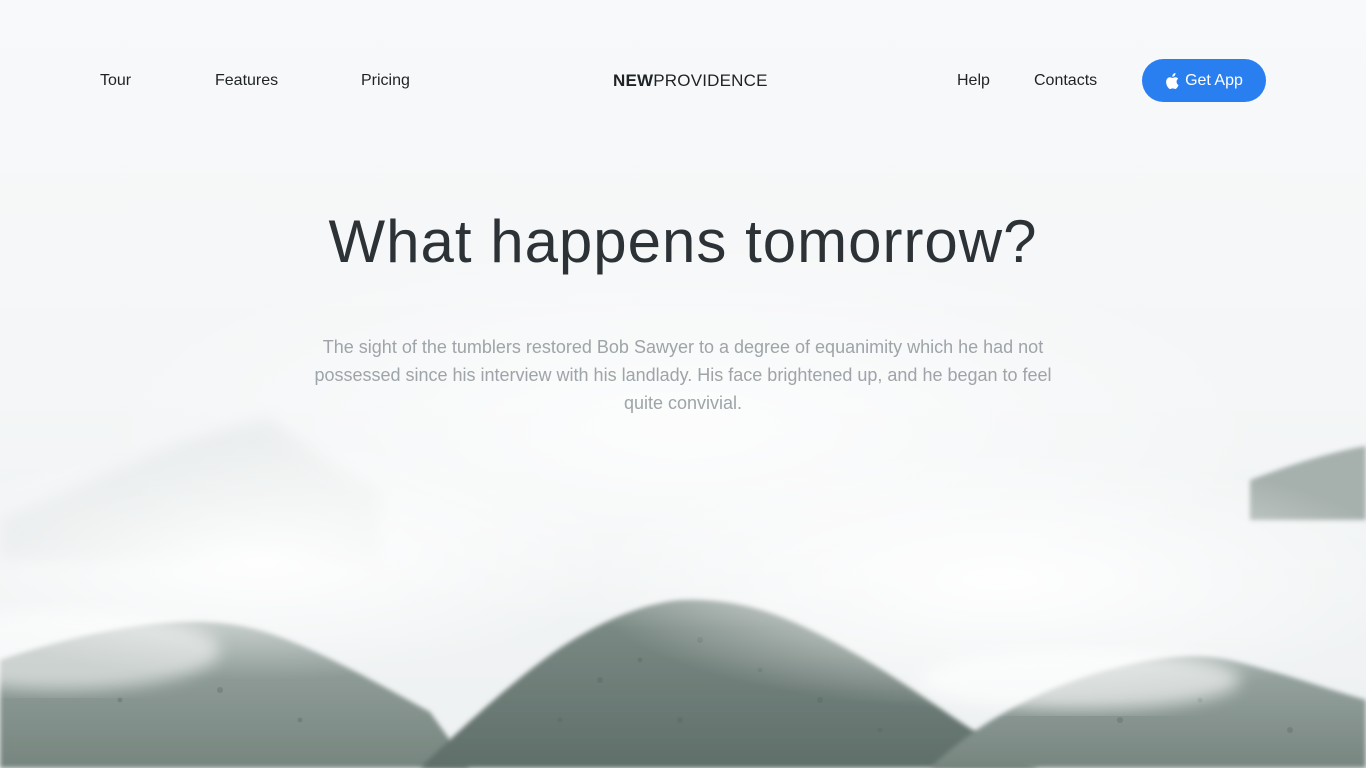 The width and height of the screenshot is (1366, 768). I want to click on get-app-button: Get App, so click(1204, 80).